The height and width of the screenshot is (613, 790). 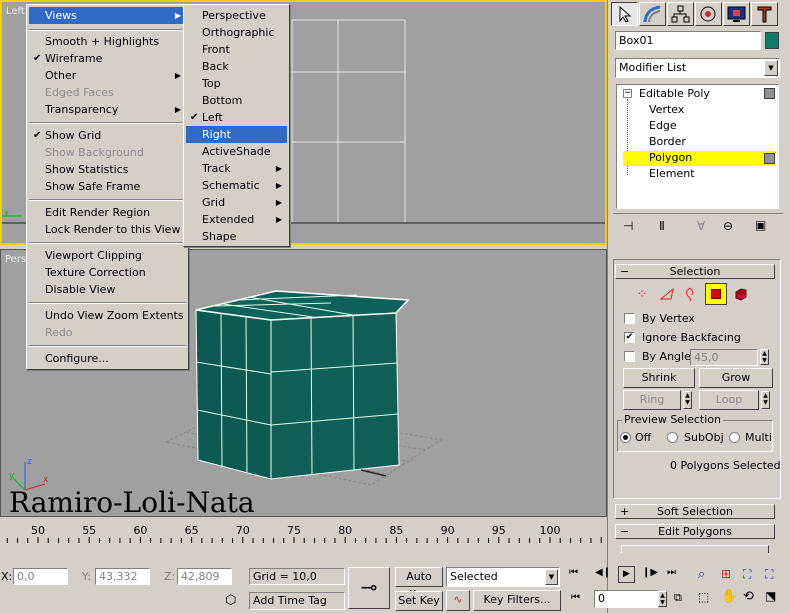 I want to click on show-end-result-icon: Ⅱ, so click(x=662, y=226).